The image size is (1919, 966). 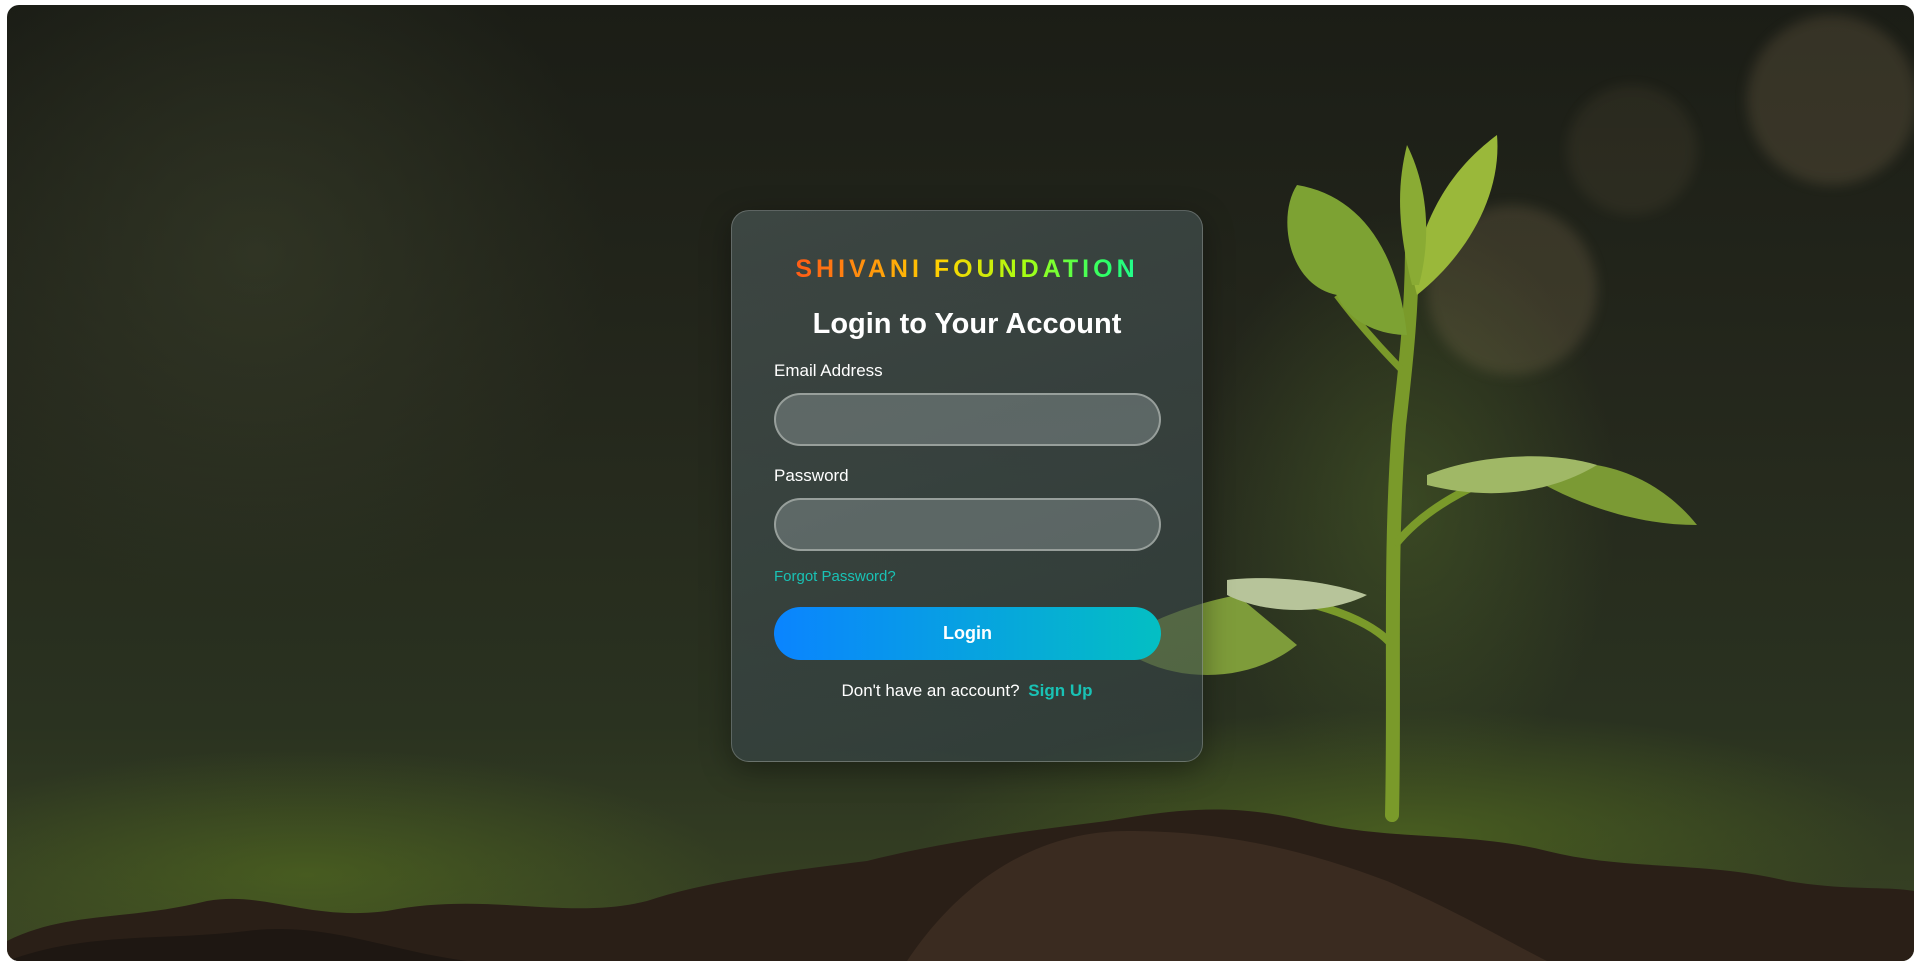 I want to click on bokeh-light, so click(x=1830, y=100).